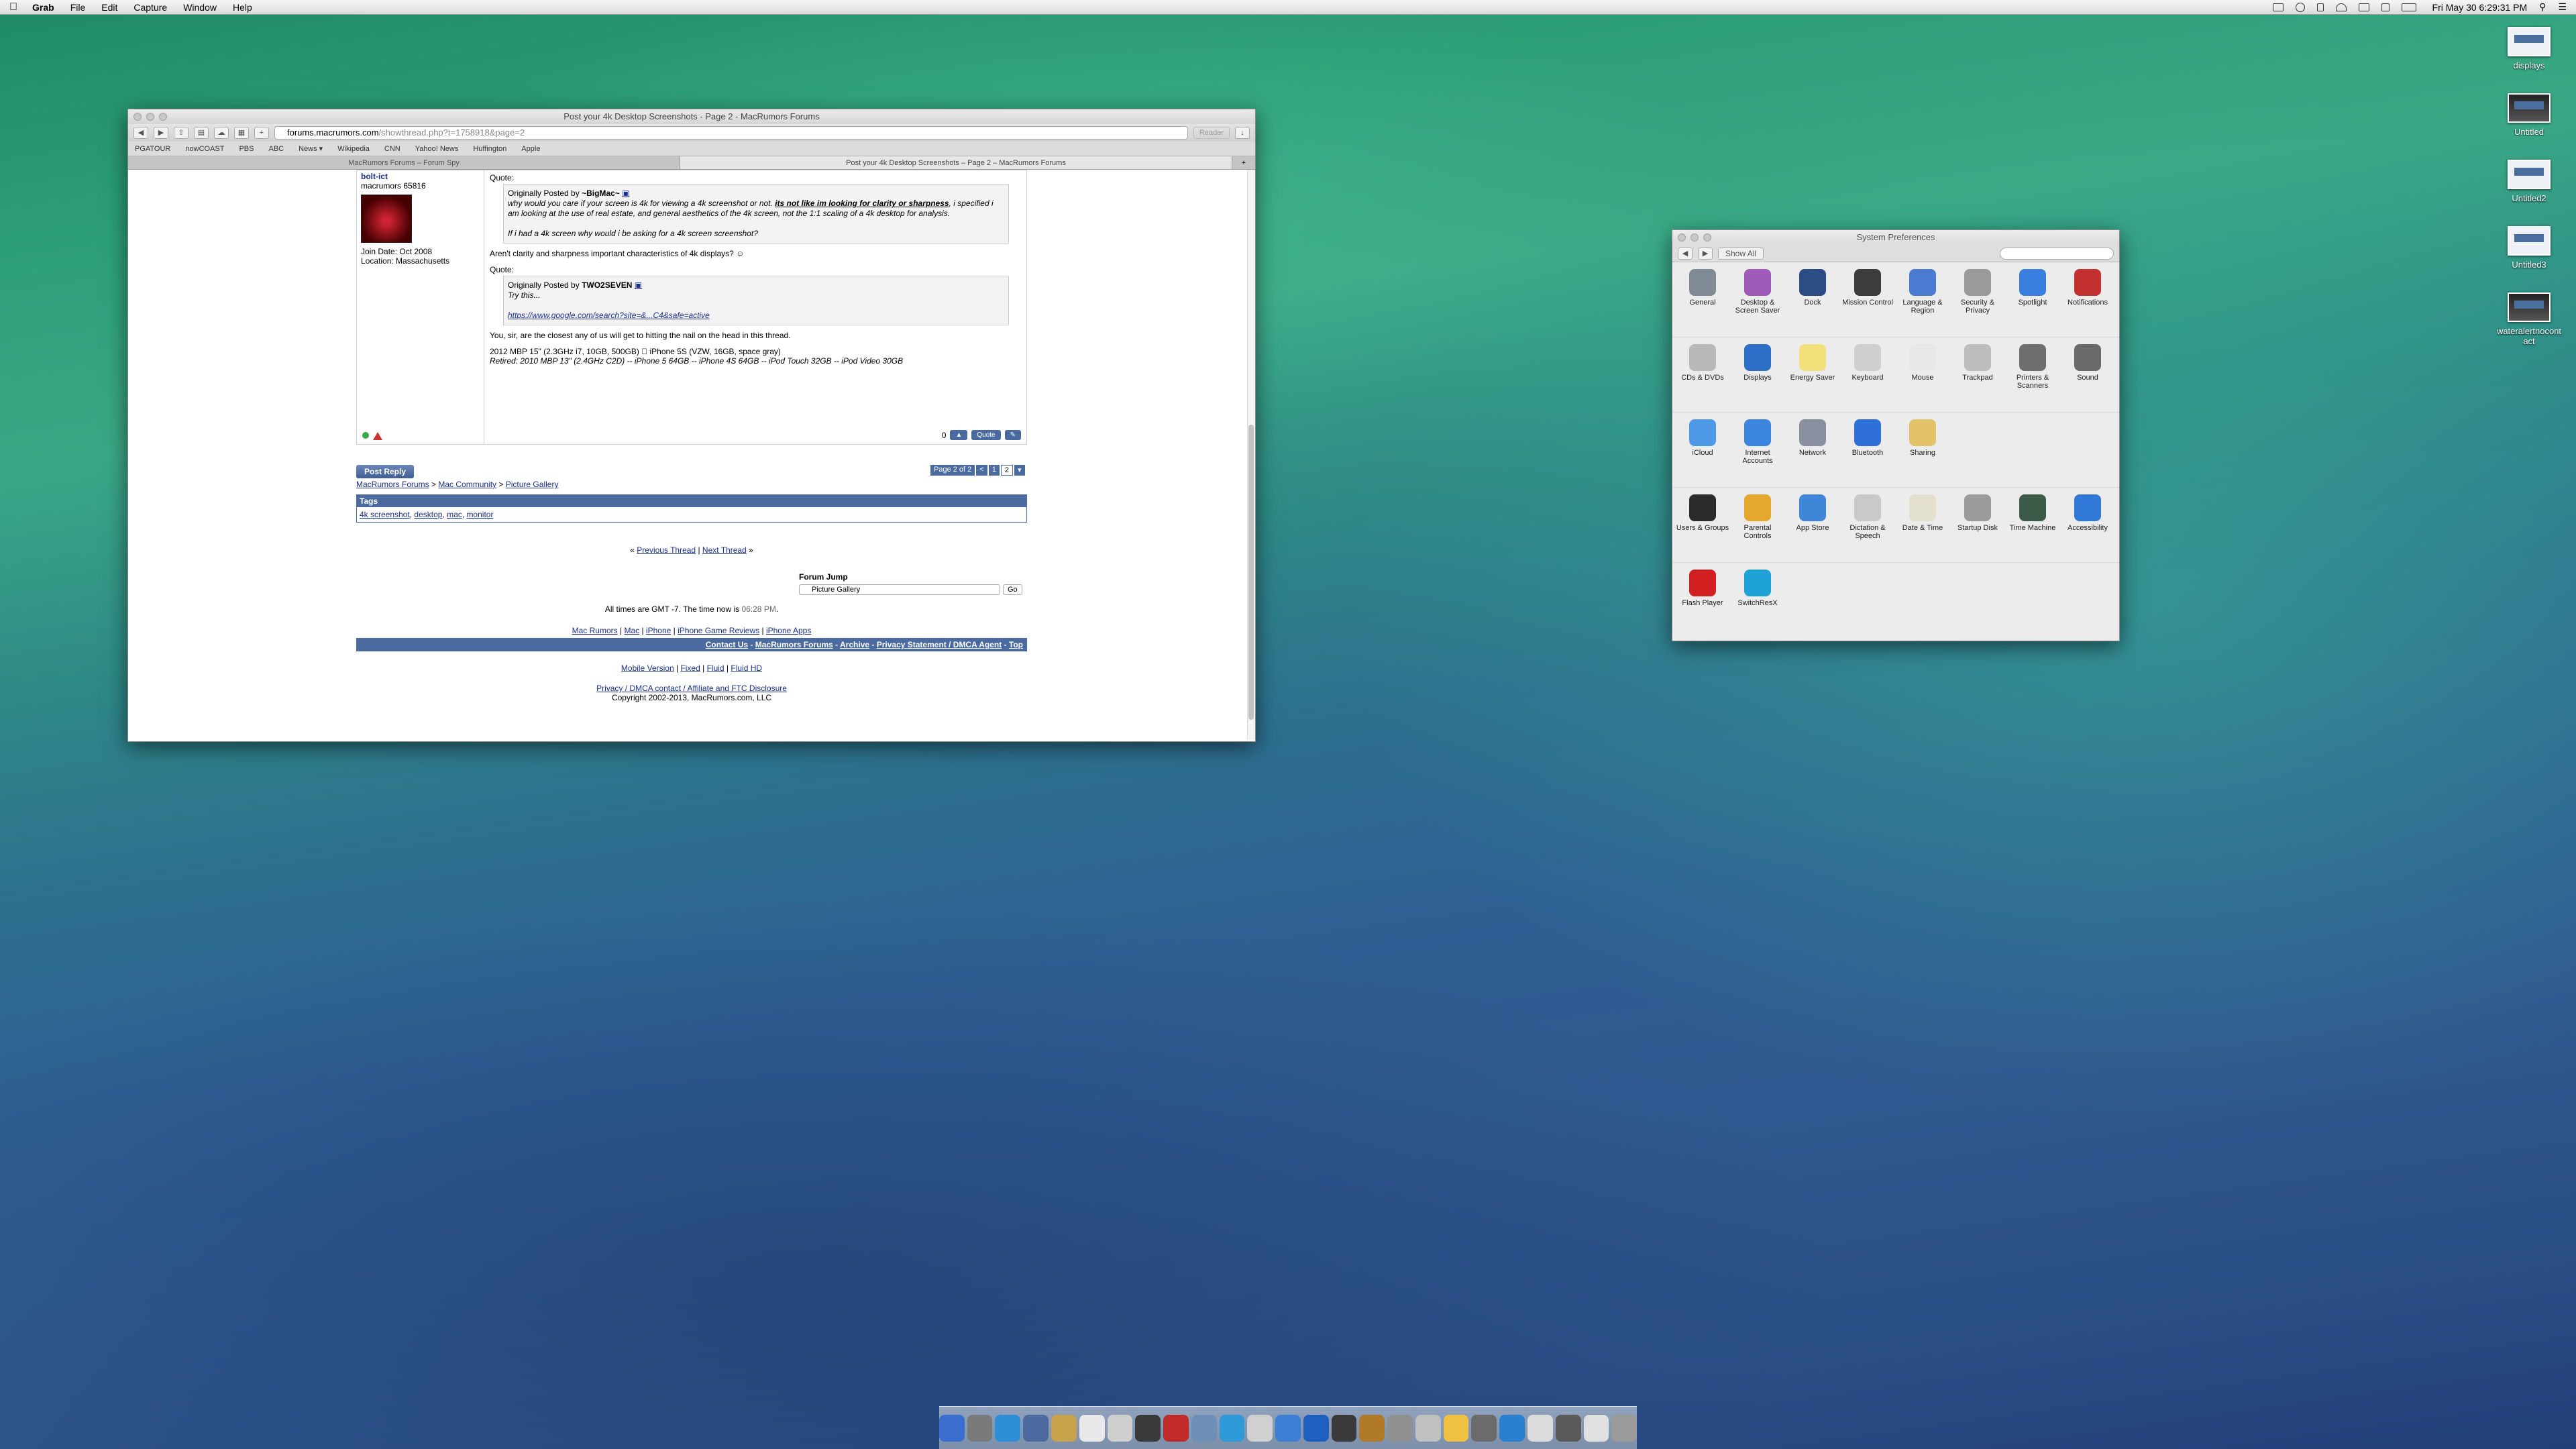 This screenshot has width=2576, height=1449. Describe the element at coordinates (1012, 589) in the screenshot. I see `go-button: Go` at that location.